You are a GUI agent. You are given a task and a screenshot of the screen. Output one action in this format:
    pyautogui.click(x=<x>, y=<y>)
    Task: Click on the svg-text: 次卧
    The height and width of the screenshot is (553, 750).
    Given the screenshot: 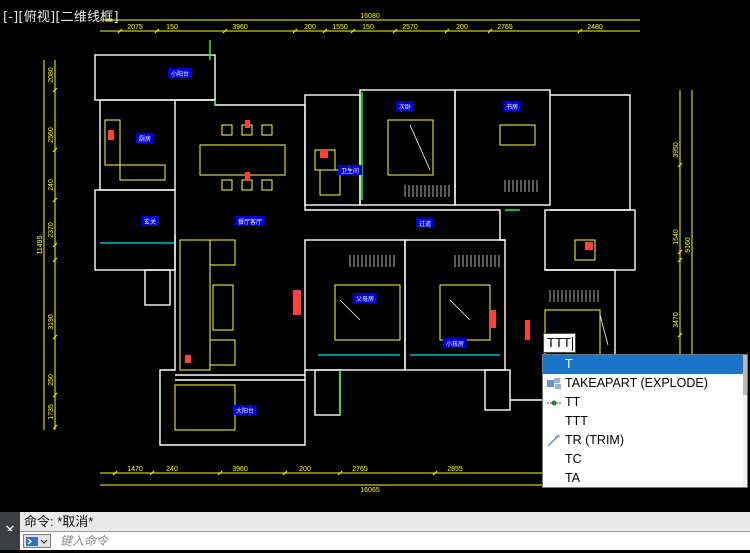 What is the action you would take?
    pyautogui.click(x=405, y=107)
    